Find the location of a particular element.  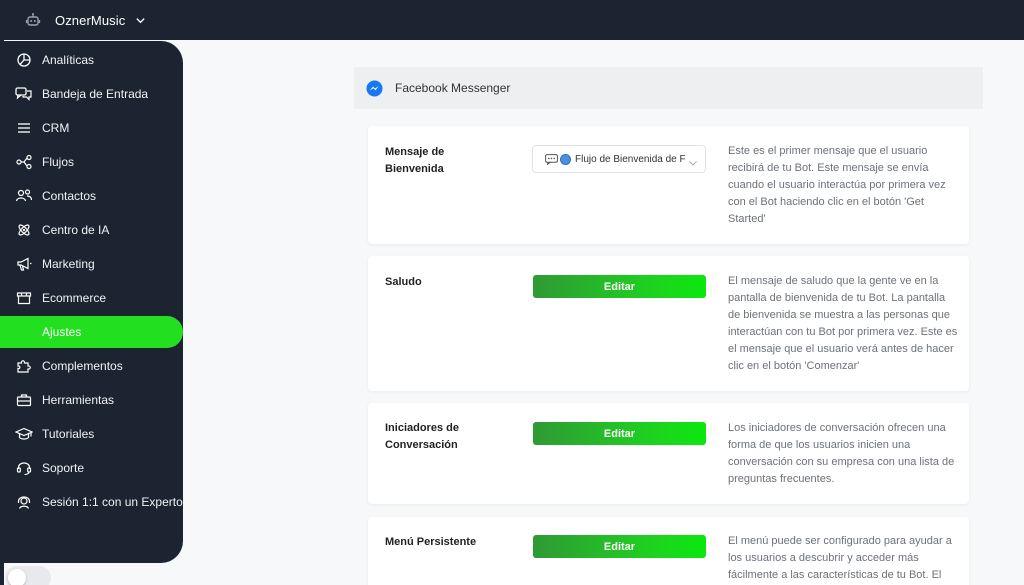

sidebar-item-label: Tutoriales is located at coordinates (68, 434).